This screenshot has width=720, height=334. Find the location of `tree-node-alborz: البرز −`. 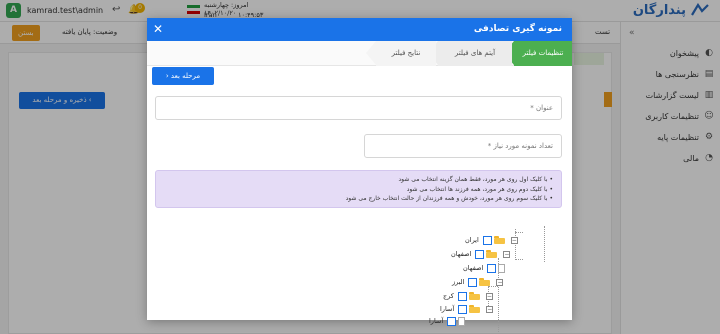

tree-node-alborz: البرز − is located at coordinates (478, 282).